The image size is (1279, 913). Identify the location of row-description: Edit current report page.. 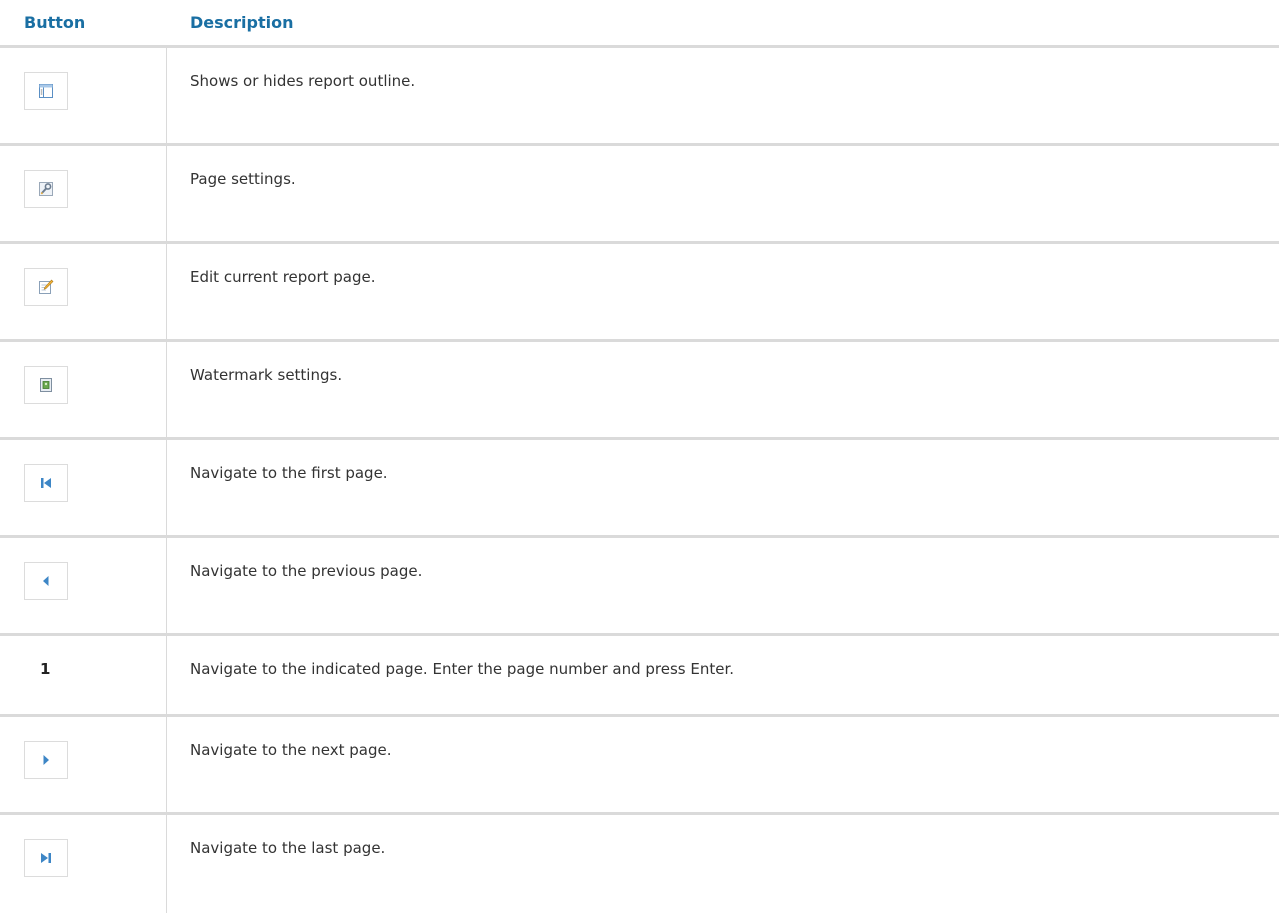
(283, 277).